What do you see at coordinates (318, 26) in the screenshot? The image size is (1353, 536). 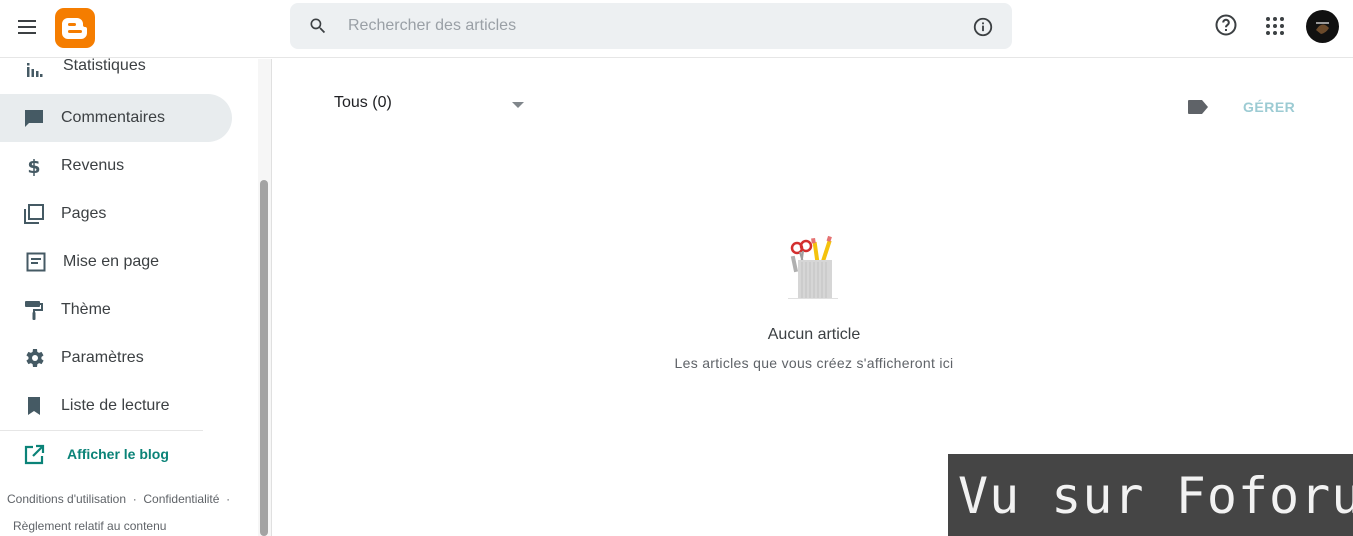 I see `search-icon` at bounding box center [318, 26].